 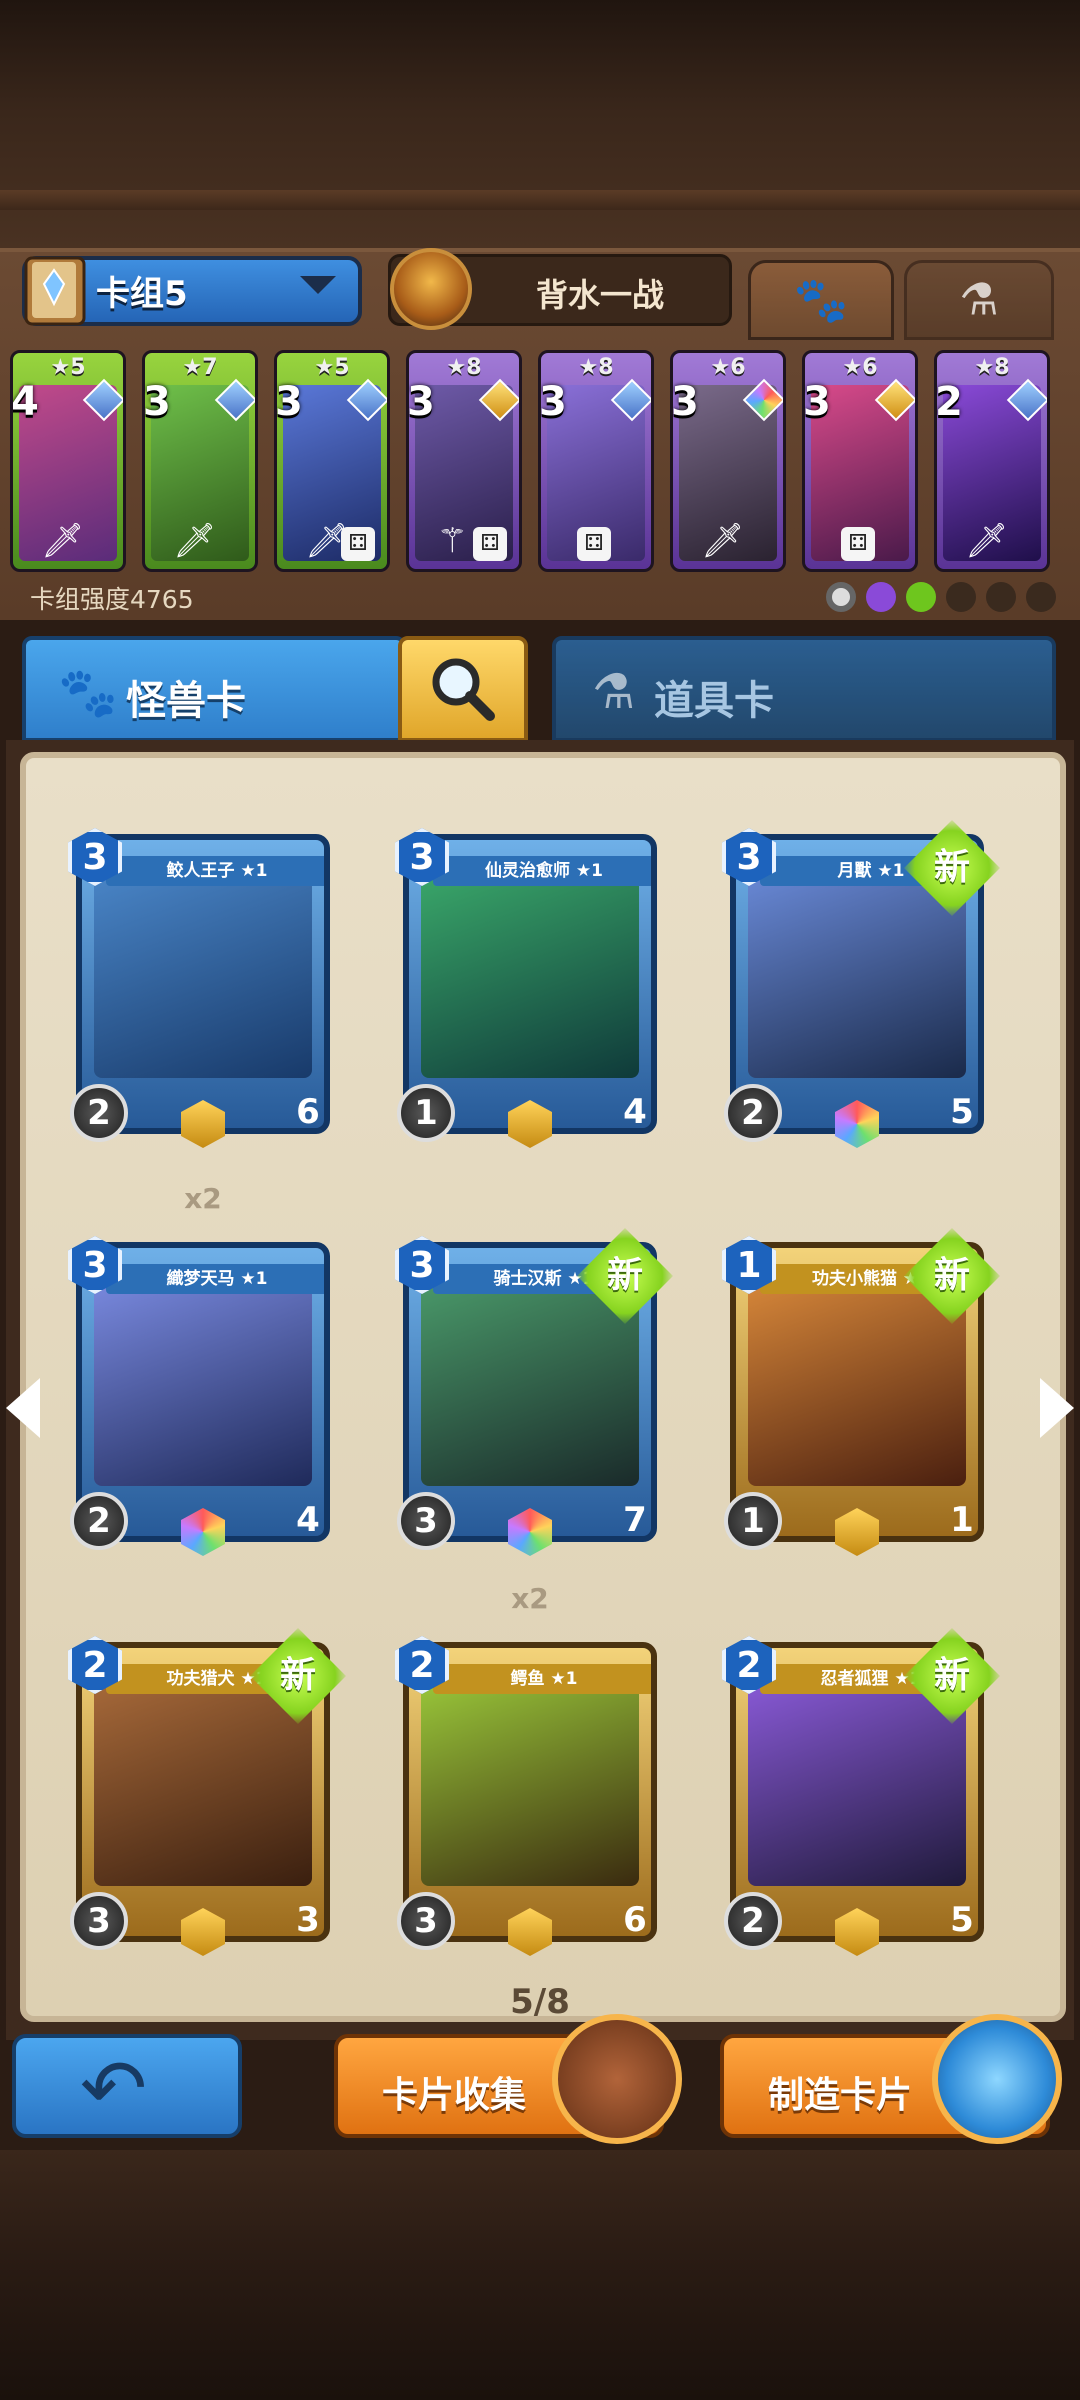 I want to click on arrow-down-icon, so click(x=921, y=597).